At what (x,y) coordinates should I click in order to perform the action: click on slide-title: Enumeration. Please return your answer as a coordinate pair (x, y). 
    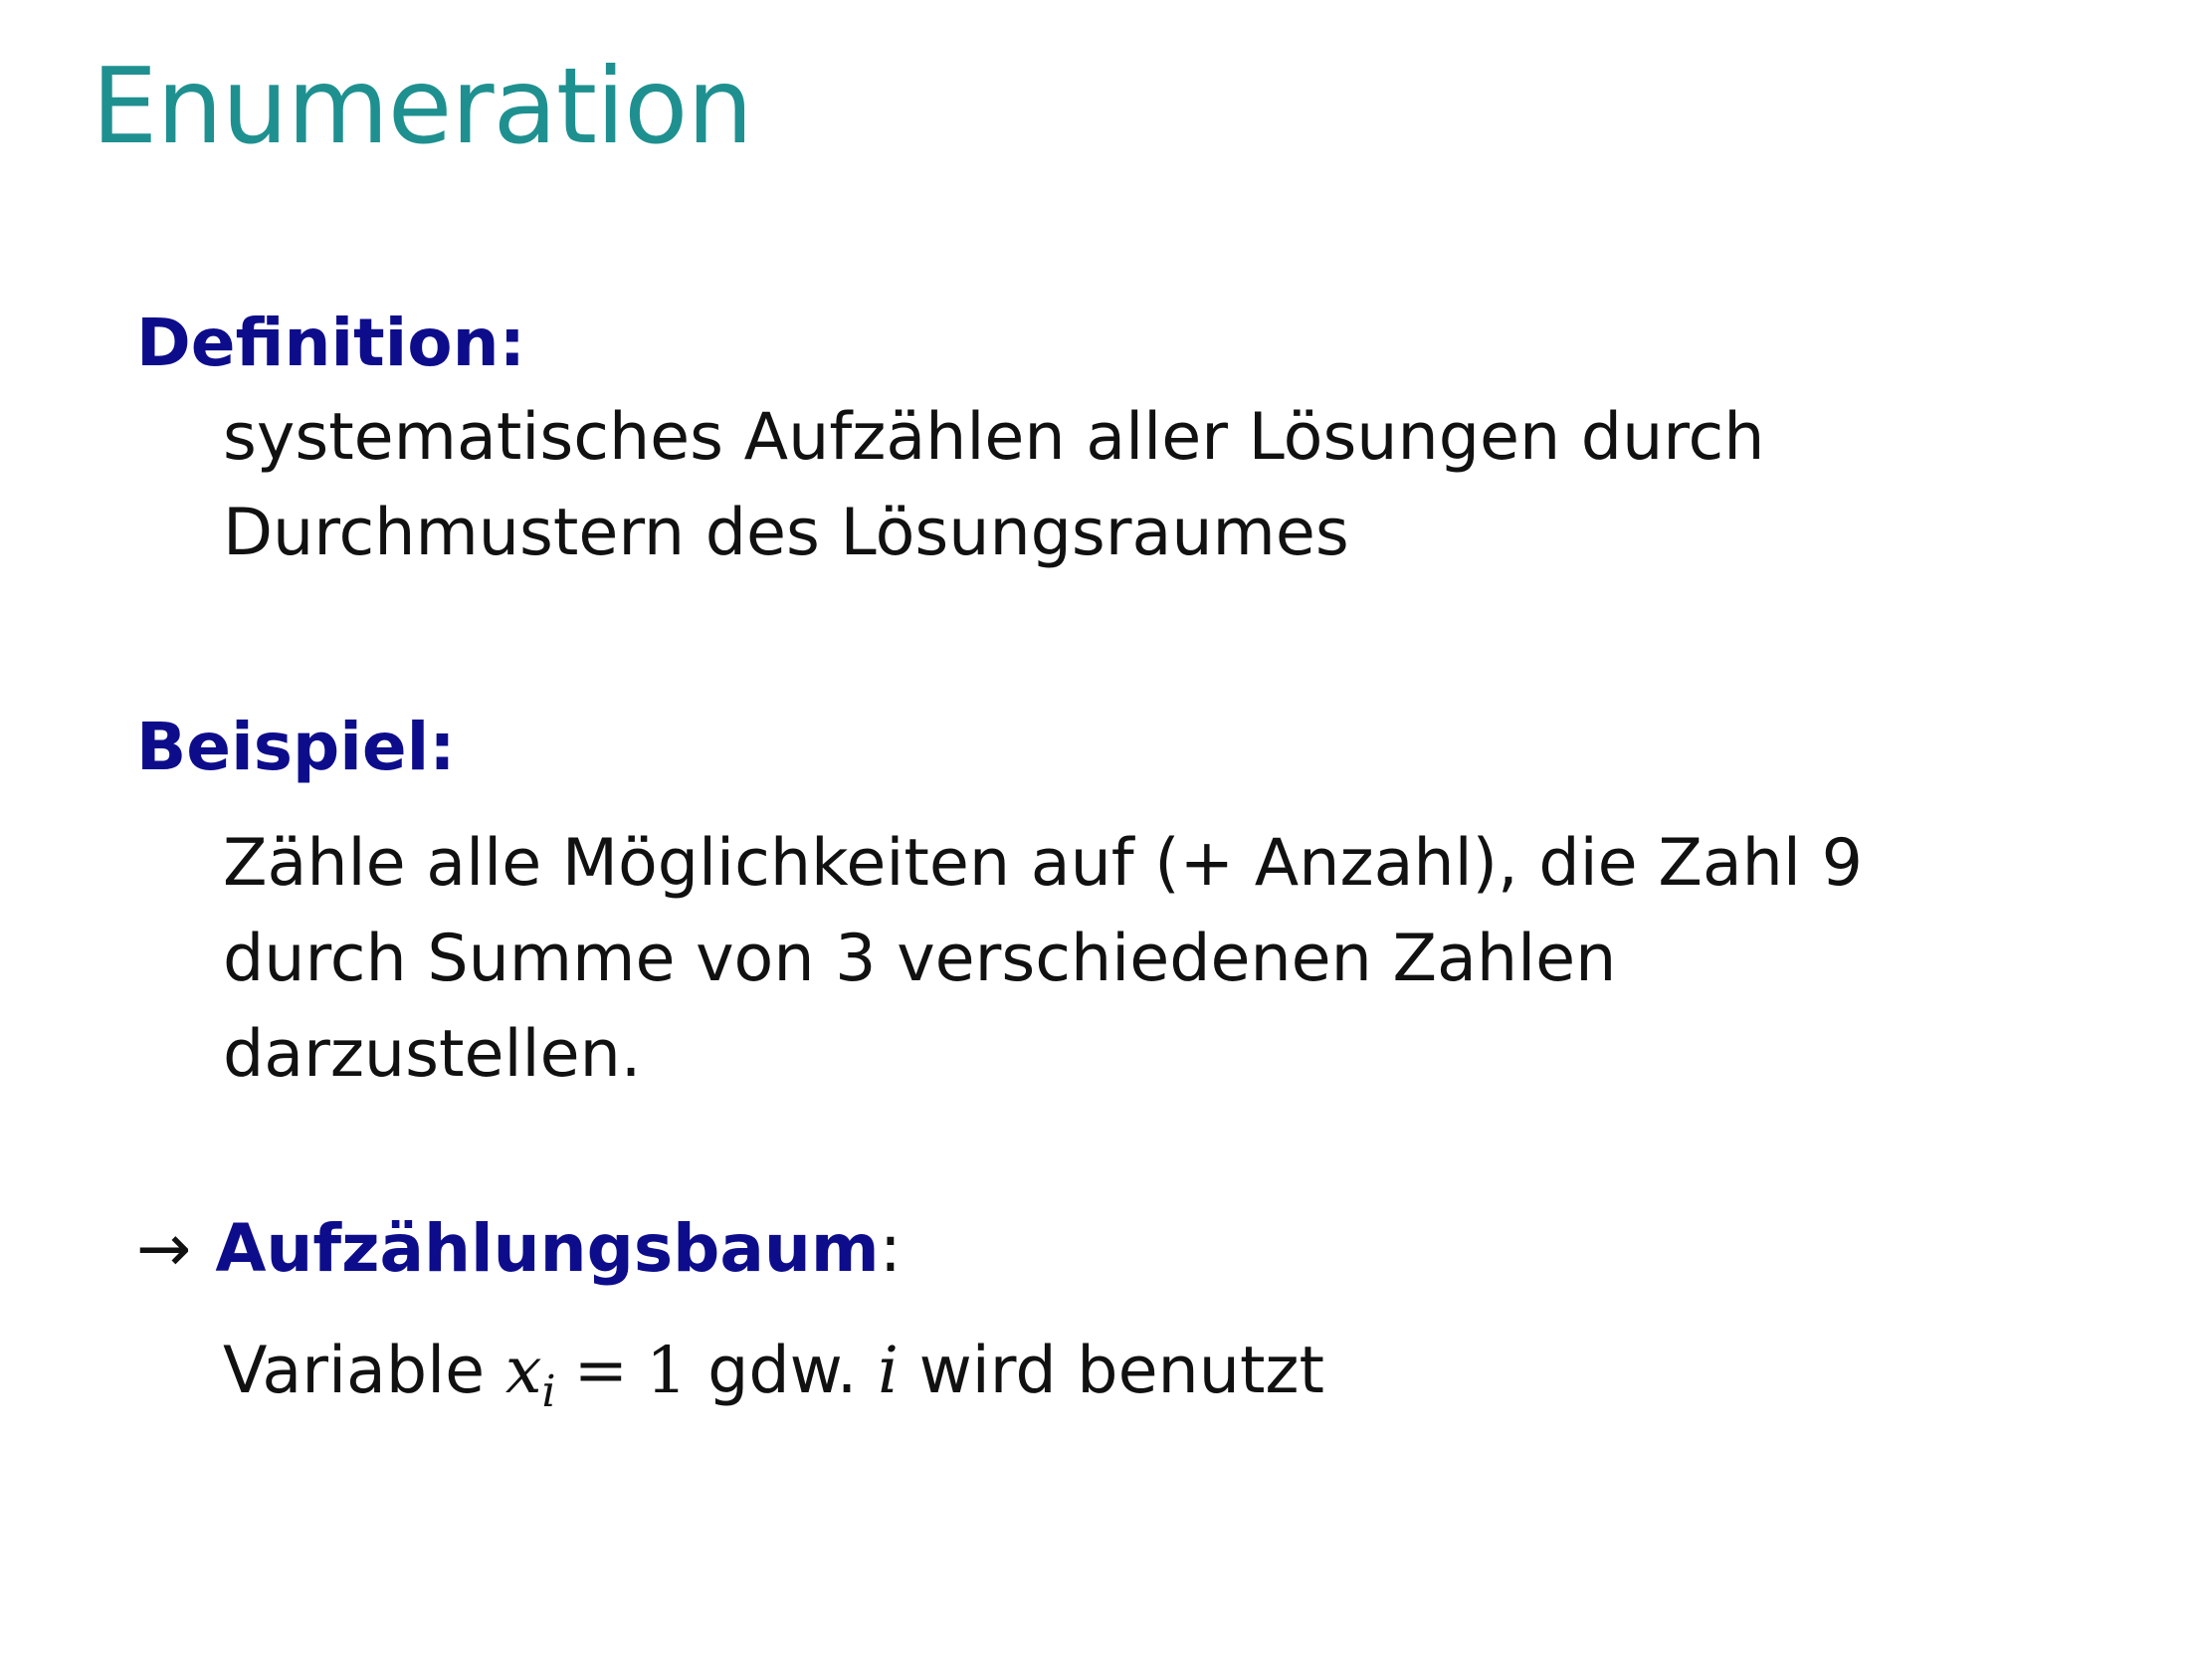
    Looking at the image, I should click on (422, 106).